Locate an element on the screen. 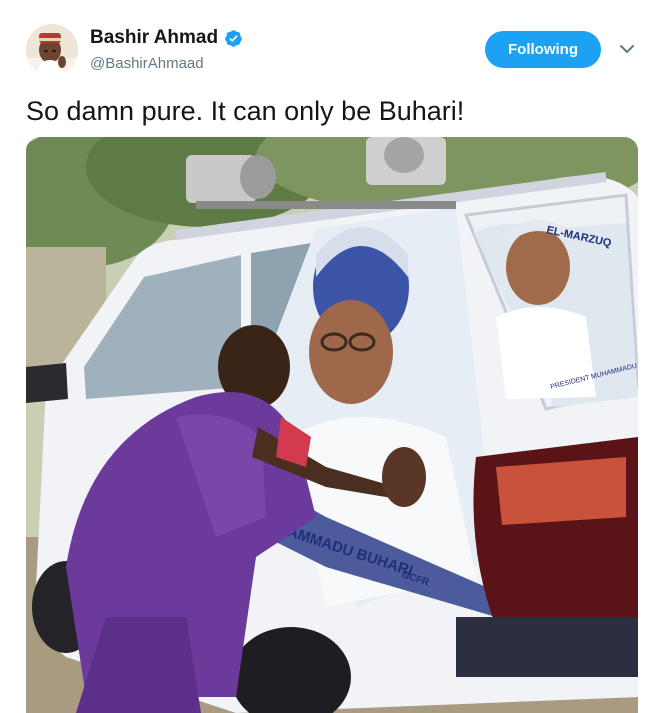  tweet-header: Bashir Ahmad @BashirAhmaad Following is located at coordinates (326, 45).